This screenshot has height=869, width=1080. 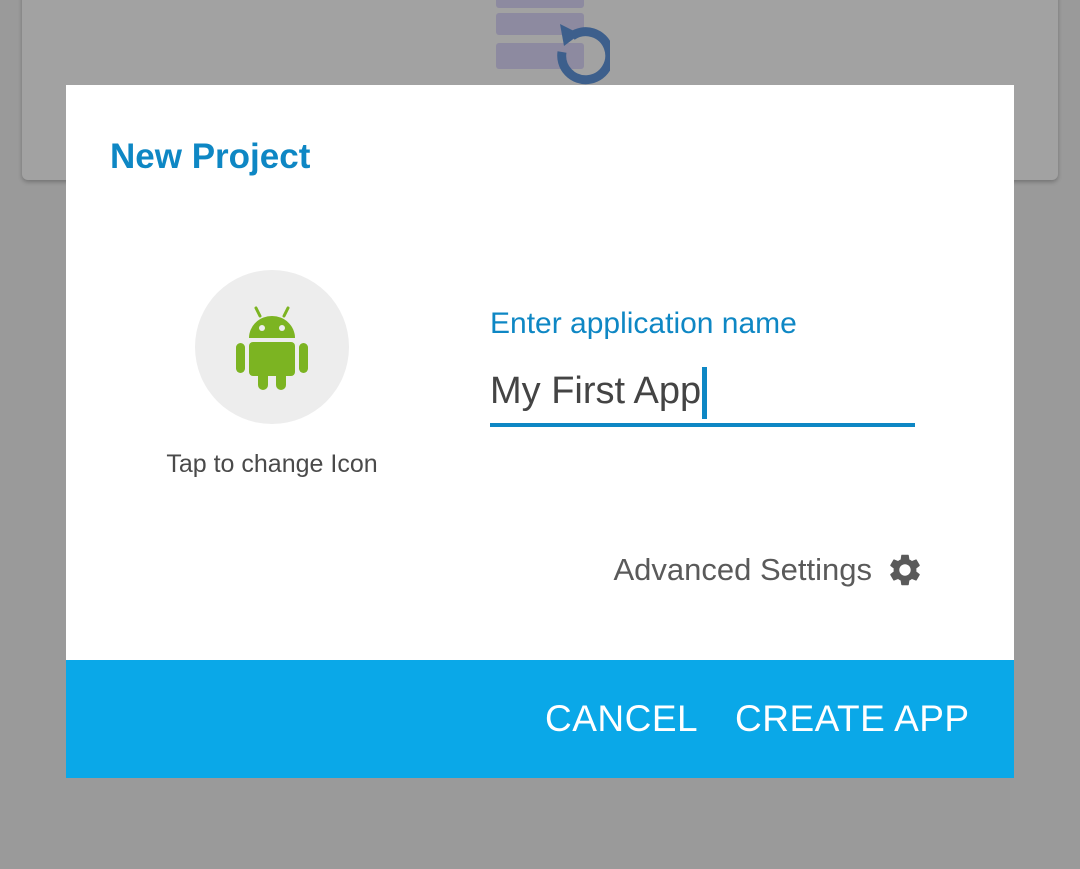 I want to click on app-name-input: My First App, so click(x=702, y=395).